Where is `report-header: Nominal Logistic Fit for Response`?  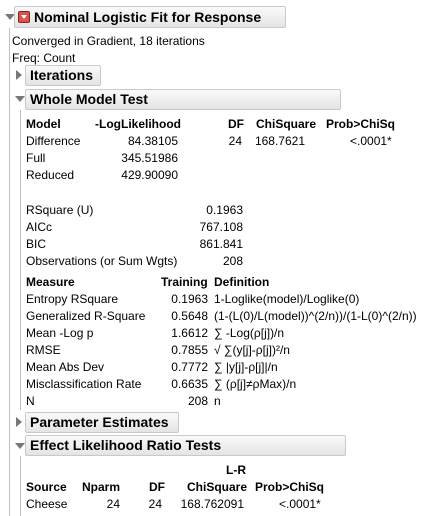
report-header: Nominal Logistic Fit for Response is located at coordinates (150, 17).